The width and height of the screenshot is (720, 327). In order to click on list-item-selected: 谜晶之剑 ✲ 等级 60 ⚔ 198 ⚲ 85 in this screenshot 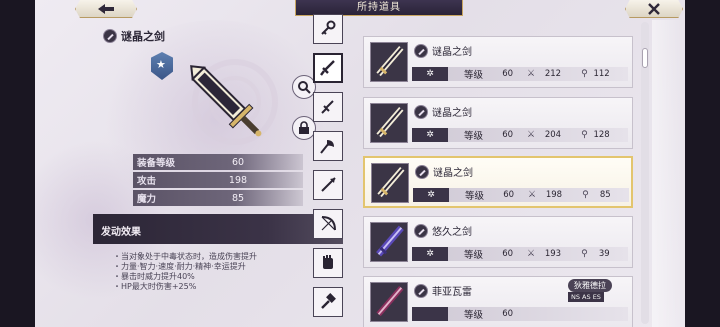, I will do `click(498, 182)`.